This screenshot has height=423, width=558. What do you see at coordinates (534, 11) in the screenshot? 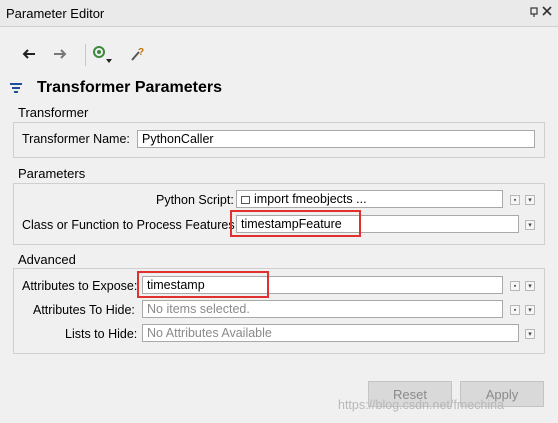
I see `float-icon` at bounding box center [534, 11].